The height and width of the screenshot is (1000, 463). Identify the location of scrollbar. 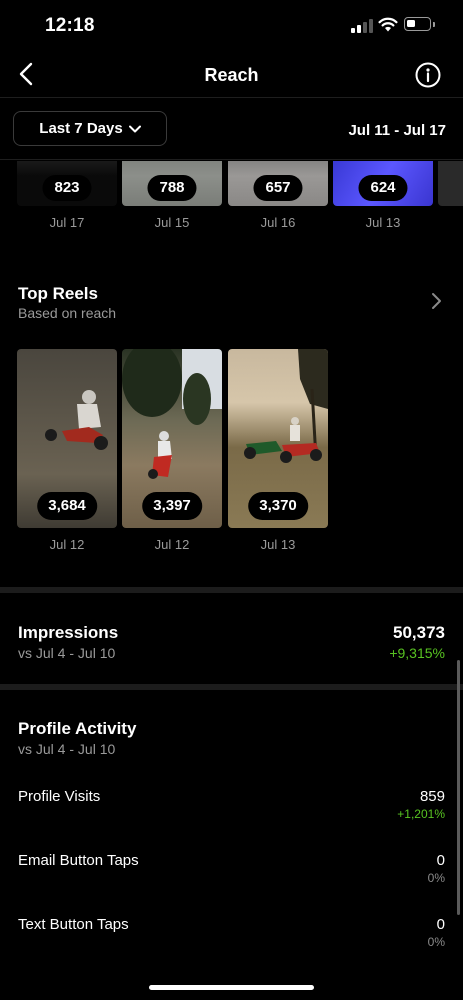
(458, 787).